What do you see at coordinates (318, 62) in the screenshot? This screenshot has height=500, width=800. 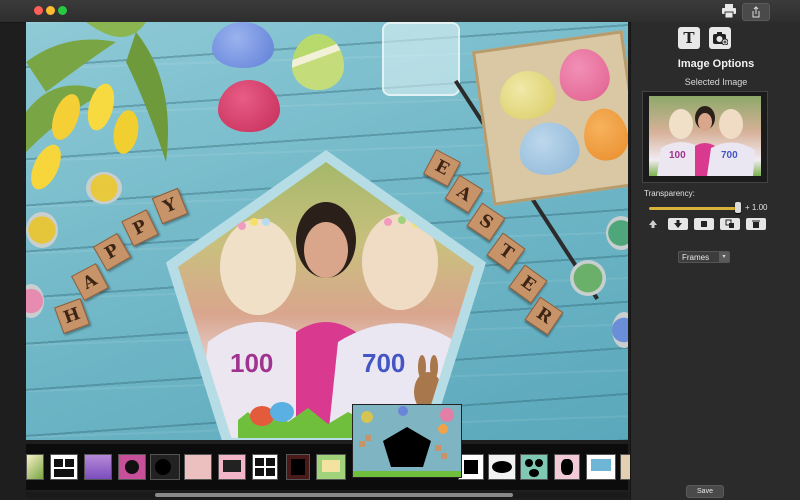 I see `green-striped-egg` at bounding box center [318, 62].